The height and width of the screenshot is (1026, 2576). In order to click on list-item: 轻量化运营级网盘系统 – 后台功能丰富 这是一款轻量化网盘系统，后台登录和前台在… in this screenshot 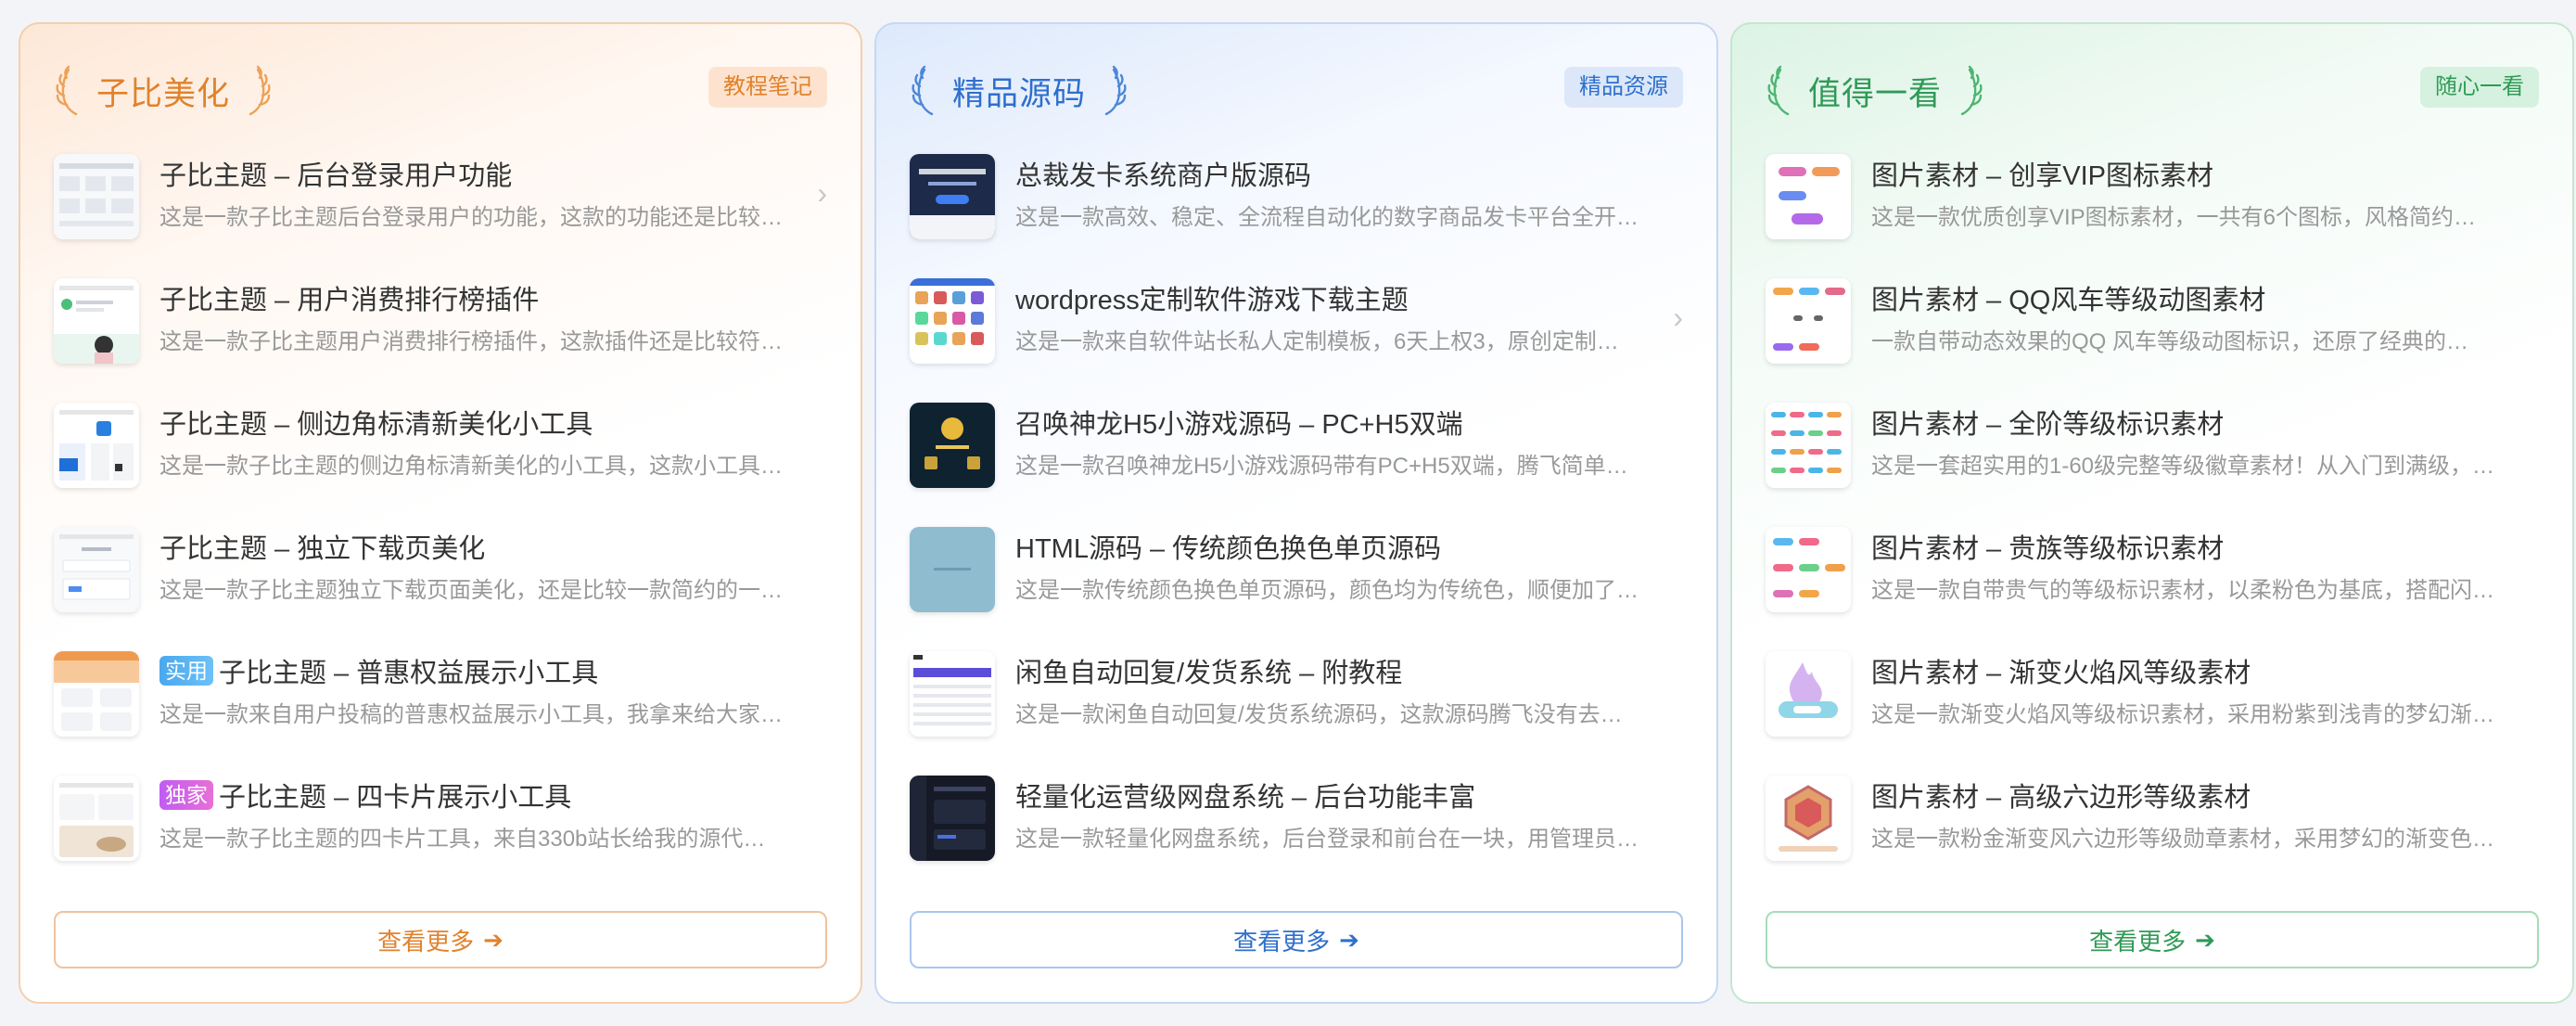, I will do `click(1297, 832)`.